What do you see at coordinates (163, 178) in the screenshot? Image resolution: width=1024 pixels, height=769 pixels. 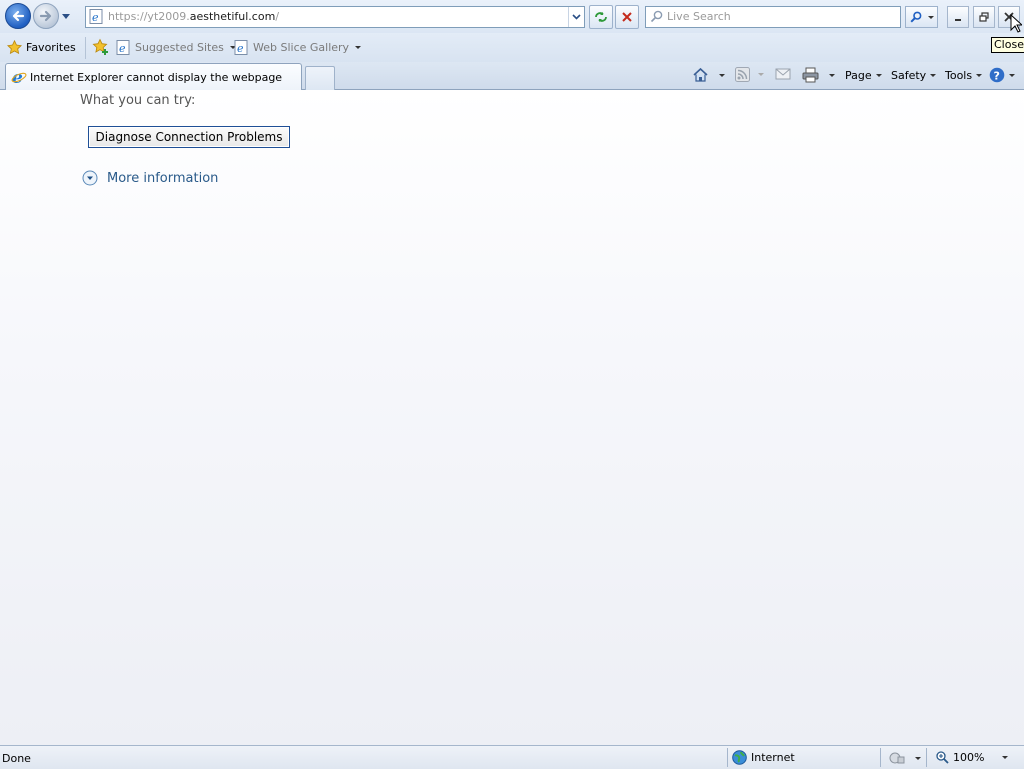 I see `more-information-link: More information` at bounding box center [163, 178].